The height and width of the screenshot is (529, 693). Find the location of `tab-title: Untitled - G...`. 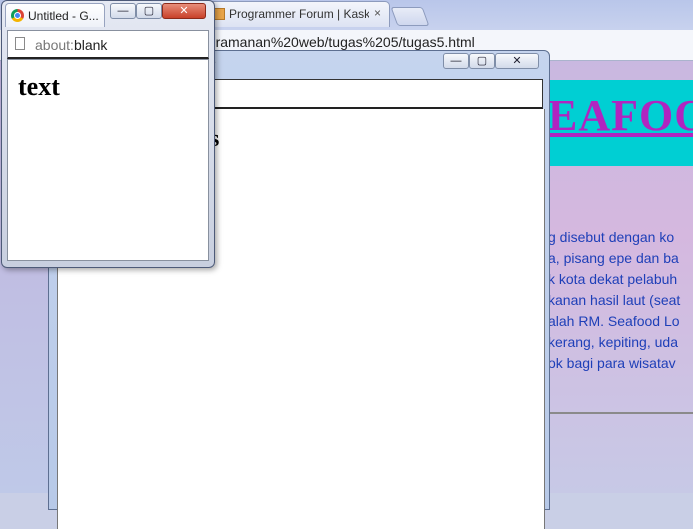

tab-title: Untitled - G... is located at coordinates (63, 16).